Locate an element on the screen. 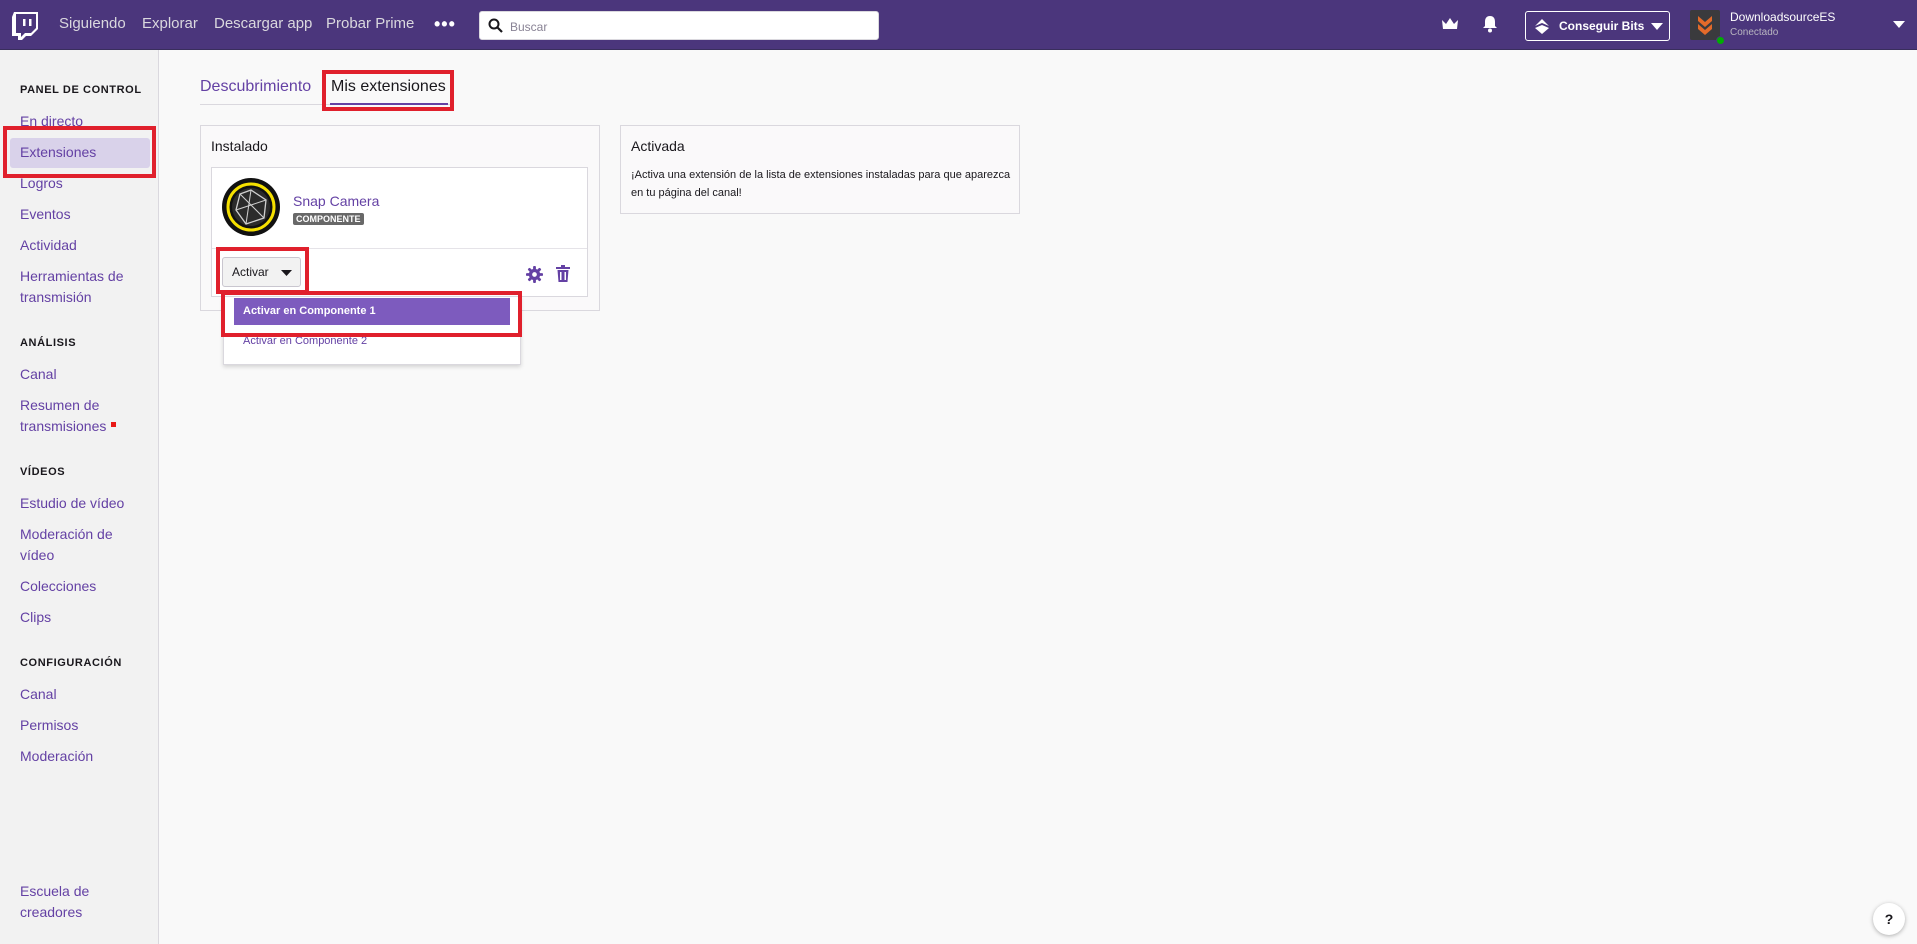 The width and height of the screenshot is (1917, 944). activate-component-2-option: Activar en Componente 2 is located at coordinates (305, 341).